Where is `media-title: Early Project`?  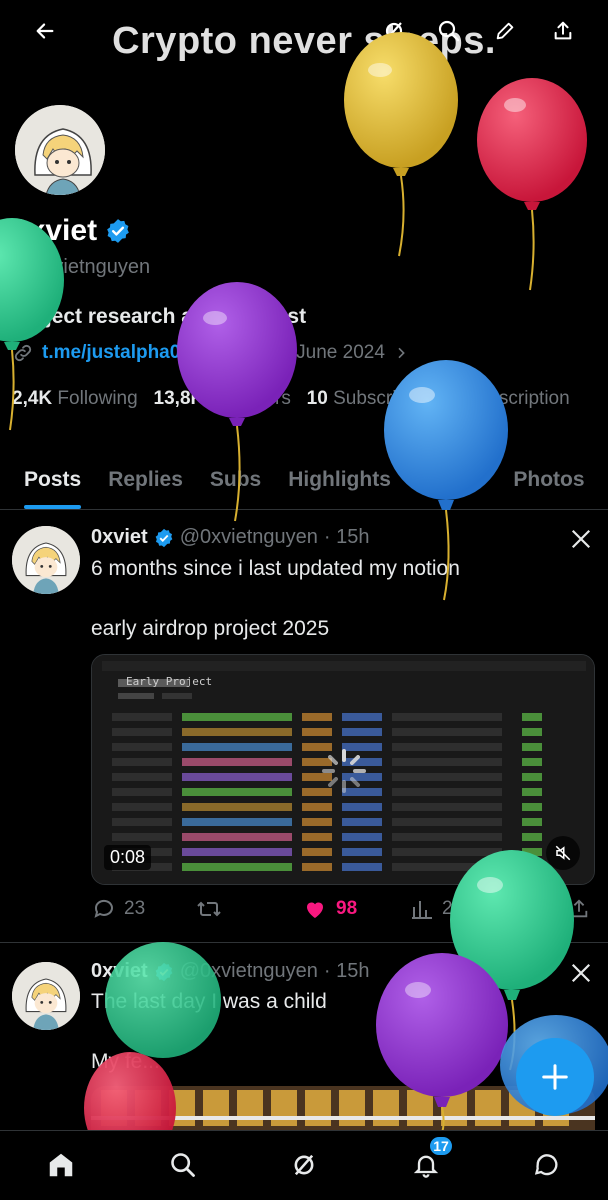
media-title: Early Project is located at coordinates (169, 681).